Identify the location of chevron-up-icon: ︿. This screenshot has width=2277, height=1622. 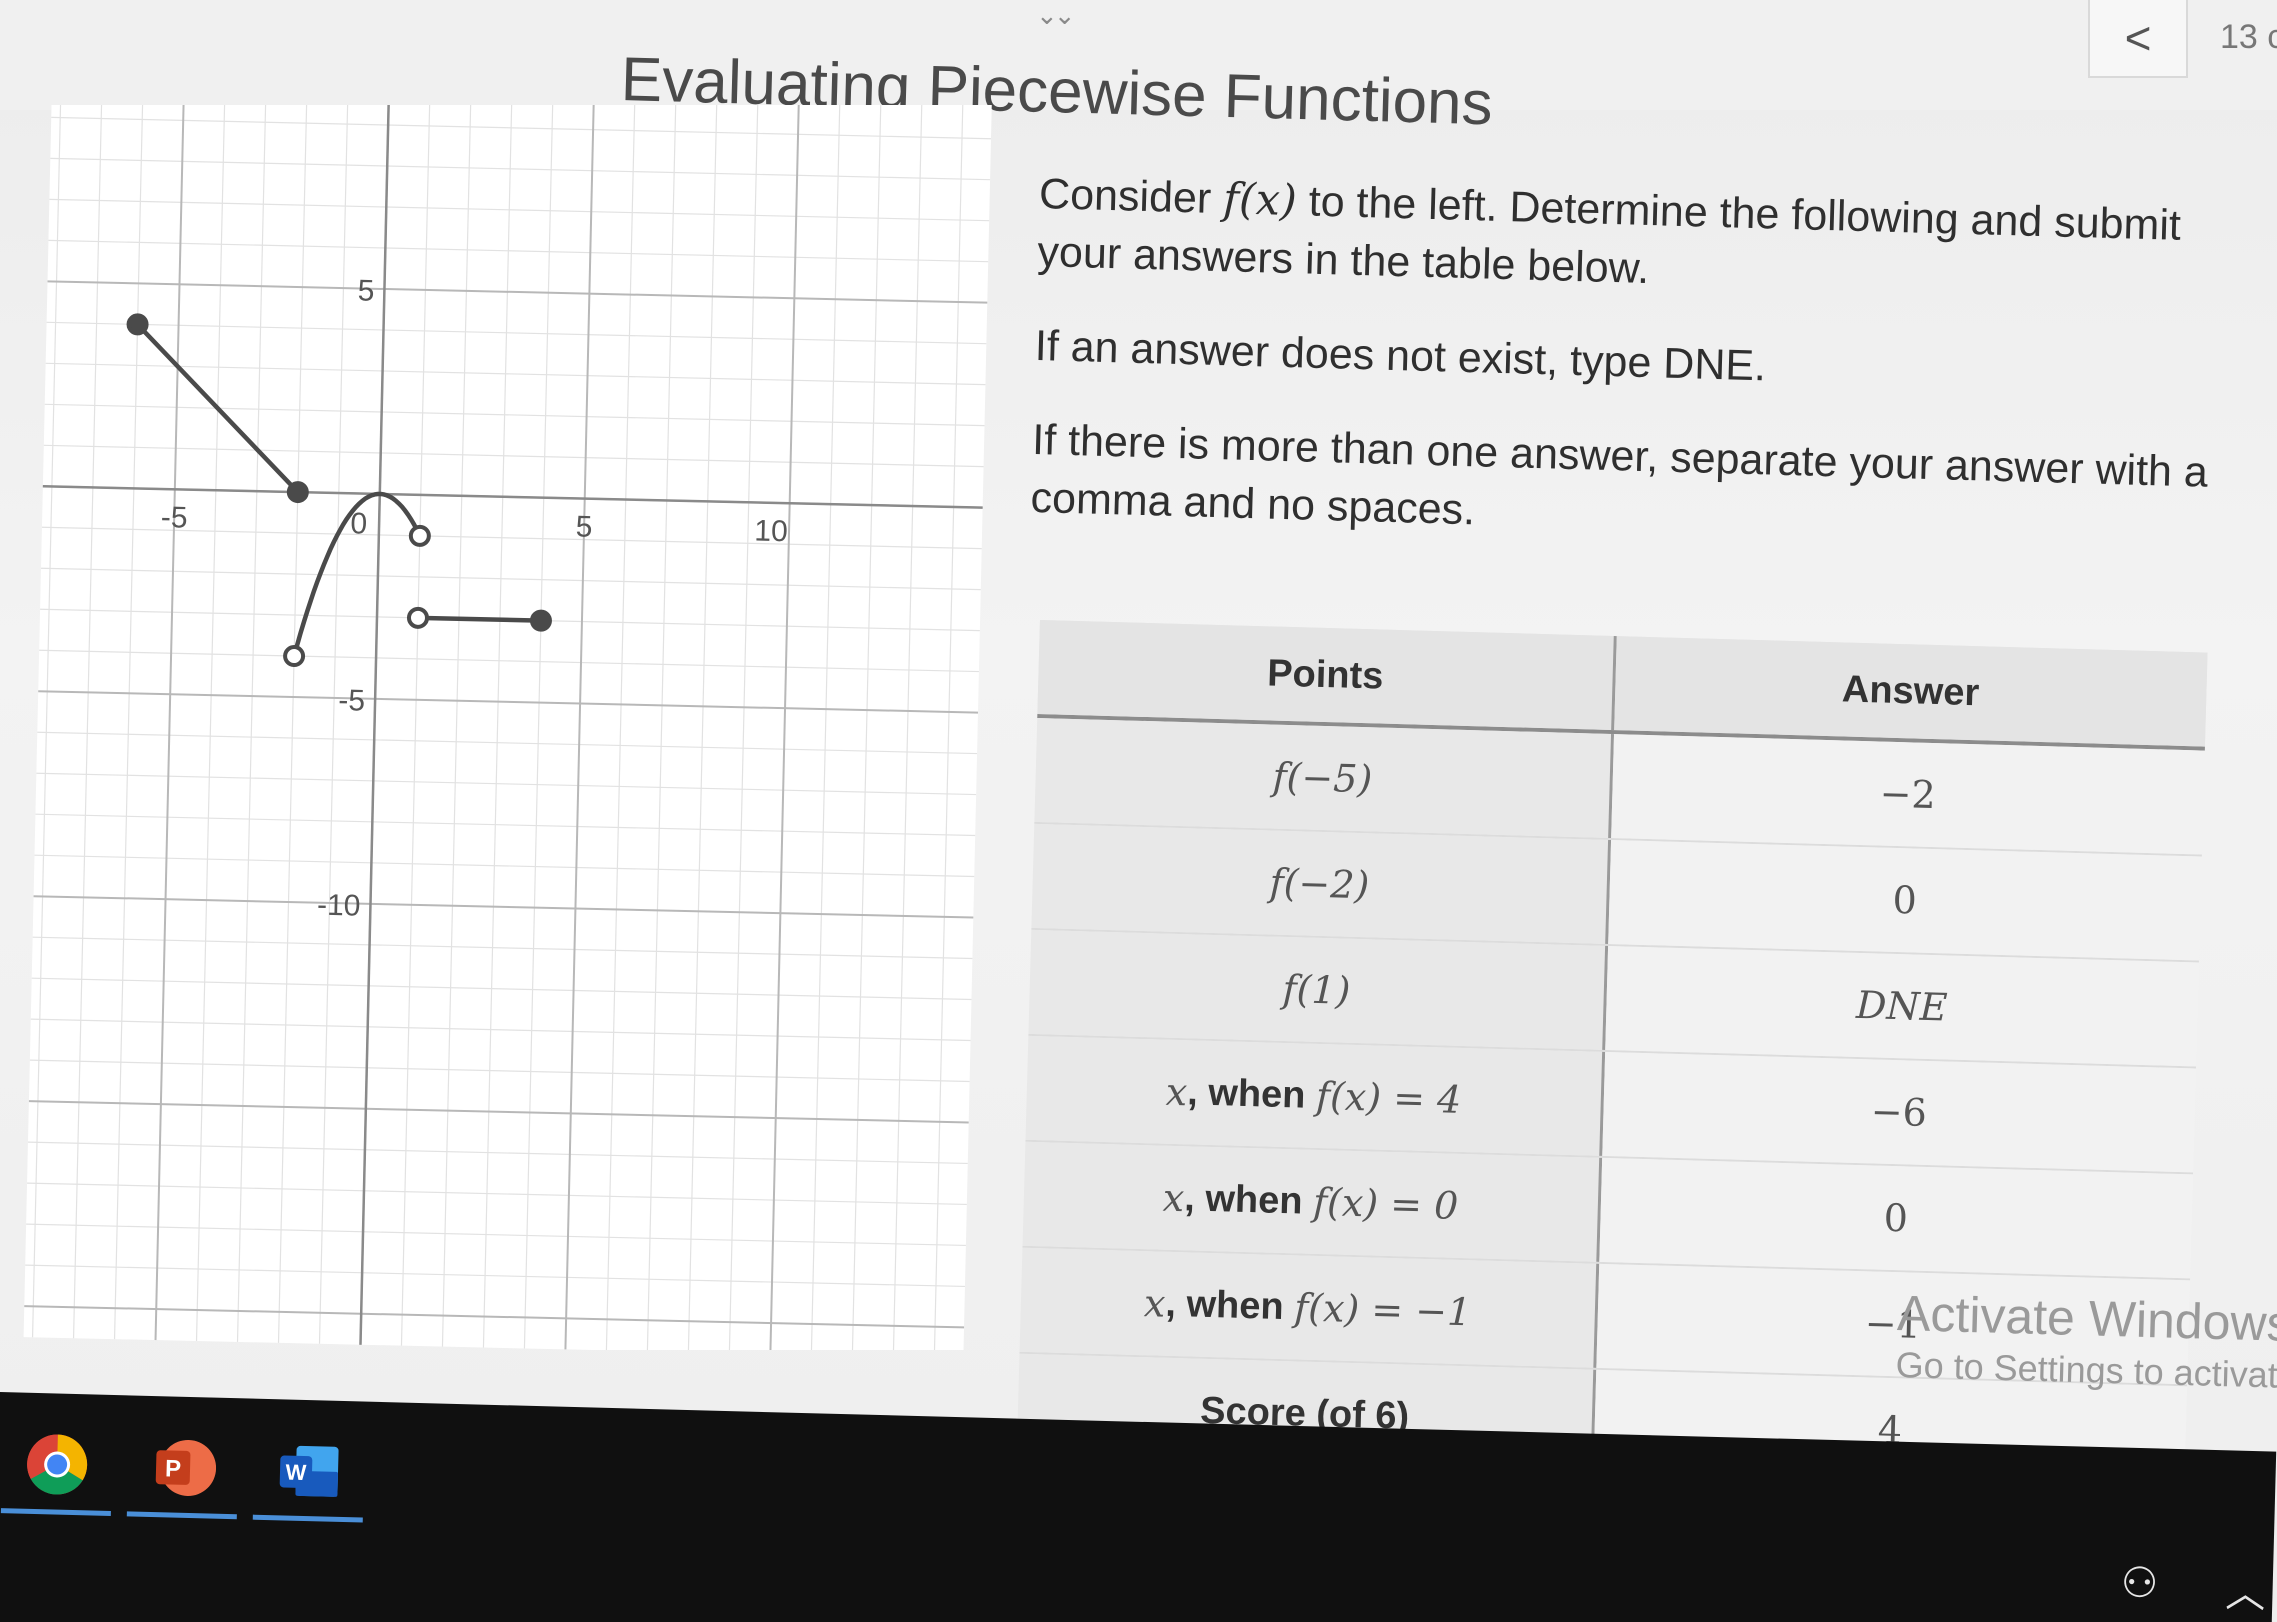
(2246, 1589).